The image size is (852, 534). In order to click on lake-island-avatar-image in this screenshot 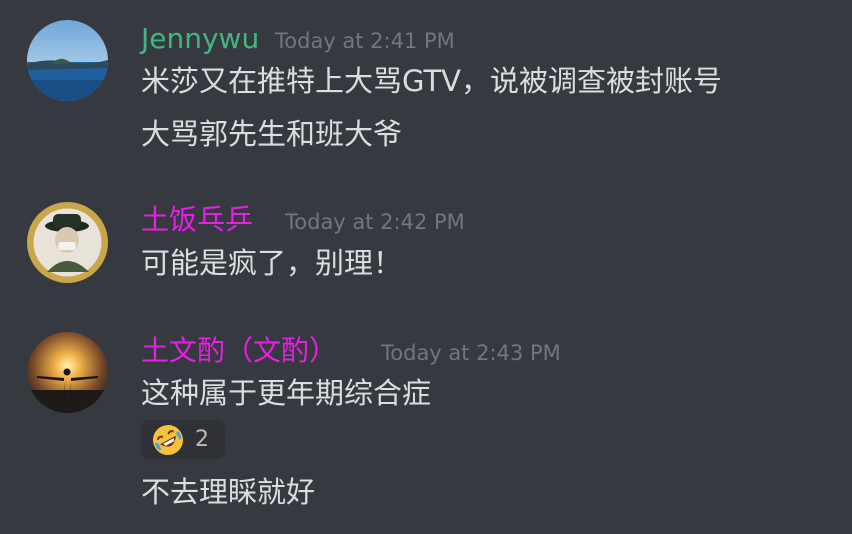, I will do `click(67, 60)`.